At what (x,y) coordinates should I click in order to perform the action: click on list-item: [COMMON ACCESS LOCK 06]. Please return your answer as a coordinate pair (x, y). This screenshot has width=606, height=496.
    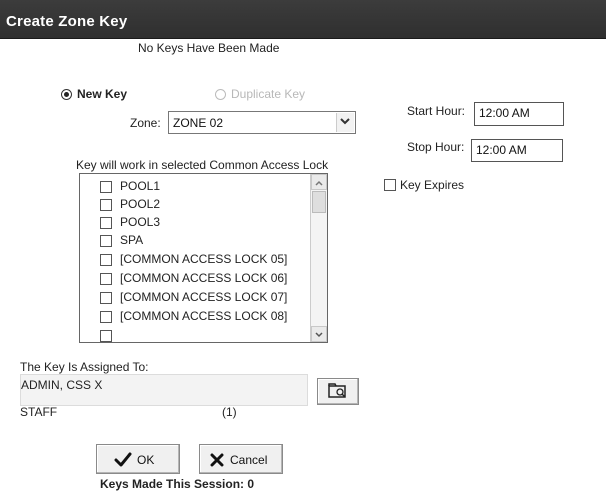
    Looking at the image, I should click on (210, 279).